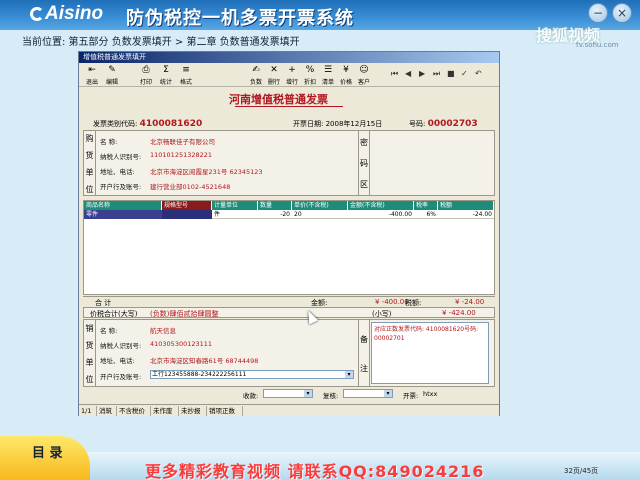 The width and height of the screenshot is (640, 480). Describe the element at coordinates (320, 214) in the screenshot. I see `cell-price: 20` at that location.